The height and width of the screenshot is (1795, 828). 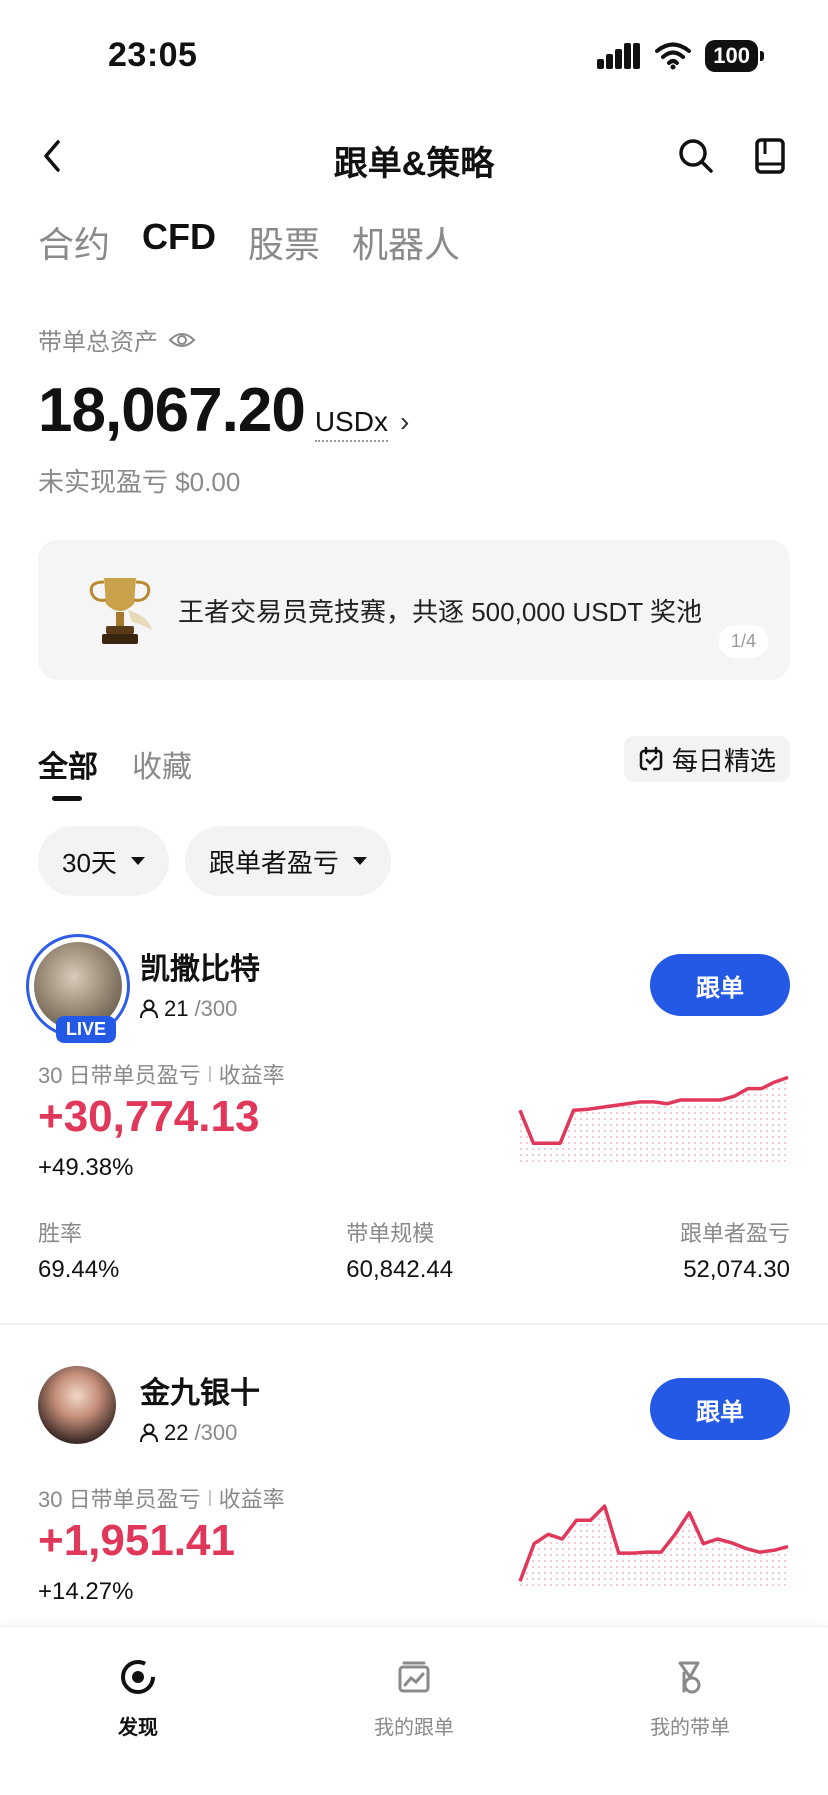 What do you see at coordinates (176, 1008) in the screenshot?
I see `followers-current: 21` at bounding box center [176, 1008].